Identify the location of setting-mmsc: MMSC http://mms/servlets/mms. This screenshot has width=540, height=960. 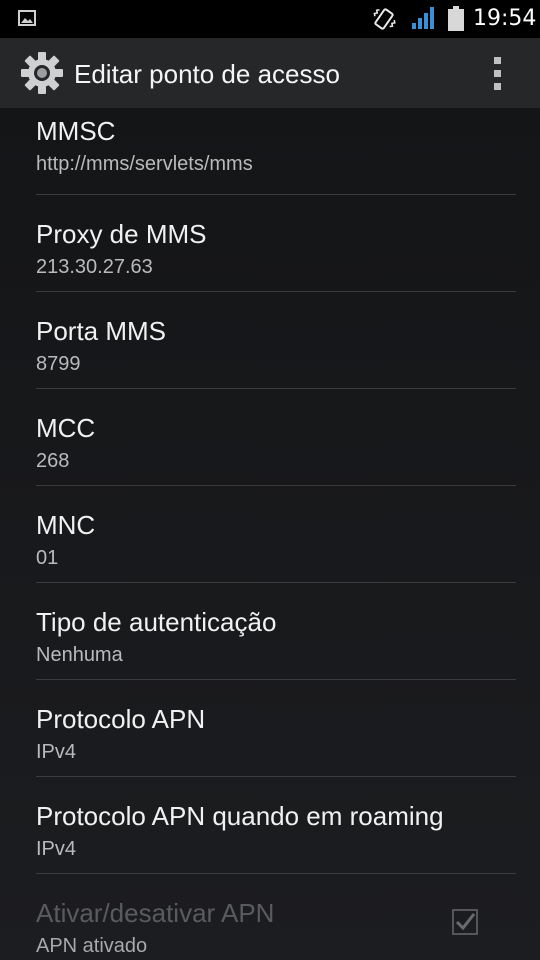
(276, 151).